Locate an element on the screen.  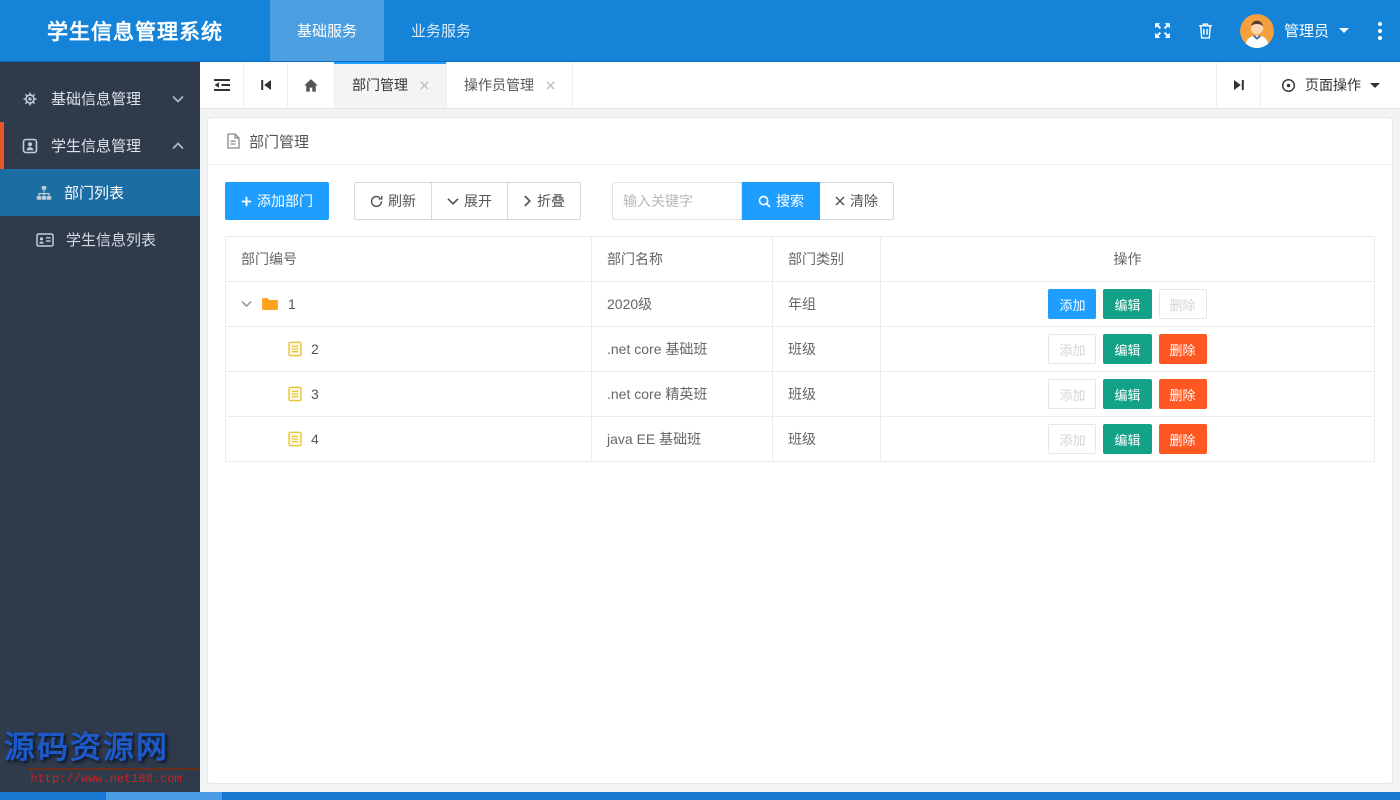
chevron-up-icon is located at coordinates (178, 145).